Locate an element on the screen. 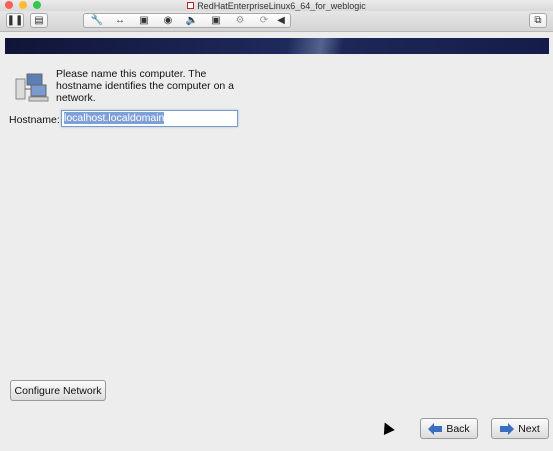 This screenshot has height=451, width=553. hard-disk-icon: ▣ is located at coordinates (144, 20).